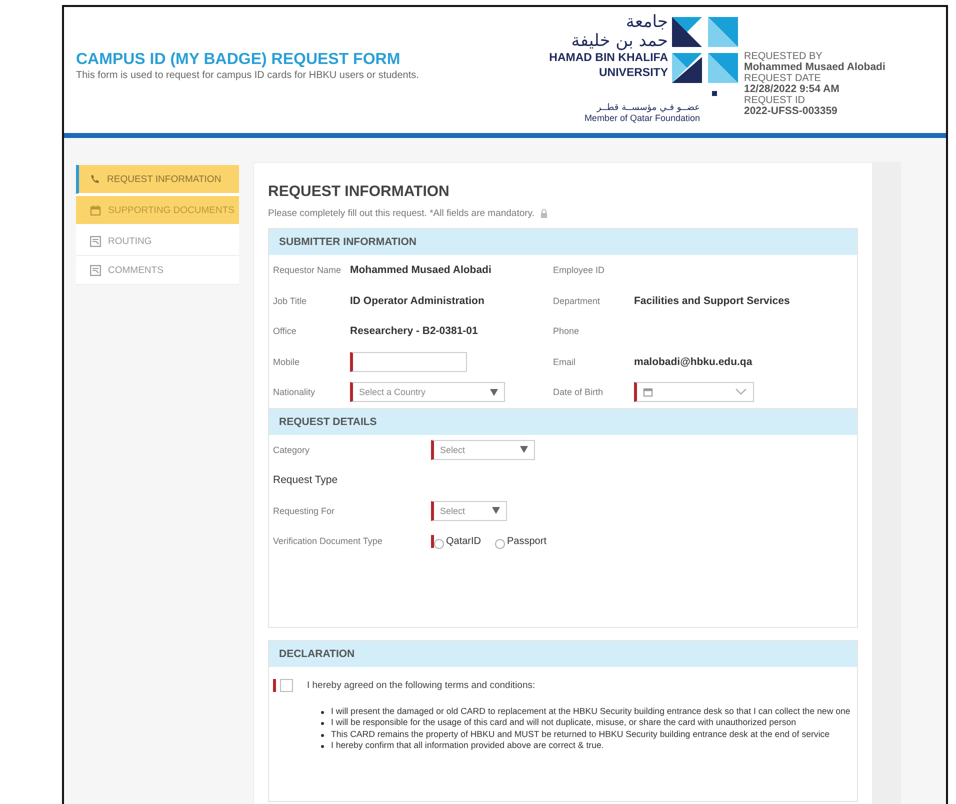 The width and height of the screenshot is (956, 804). Describe the element at coordinates (421, 685) in the screenshot. I see `agreement-text: I hereby agreed on the following terms and conditions:` at that location.